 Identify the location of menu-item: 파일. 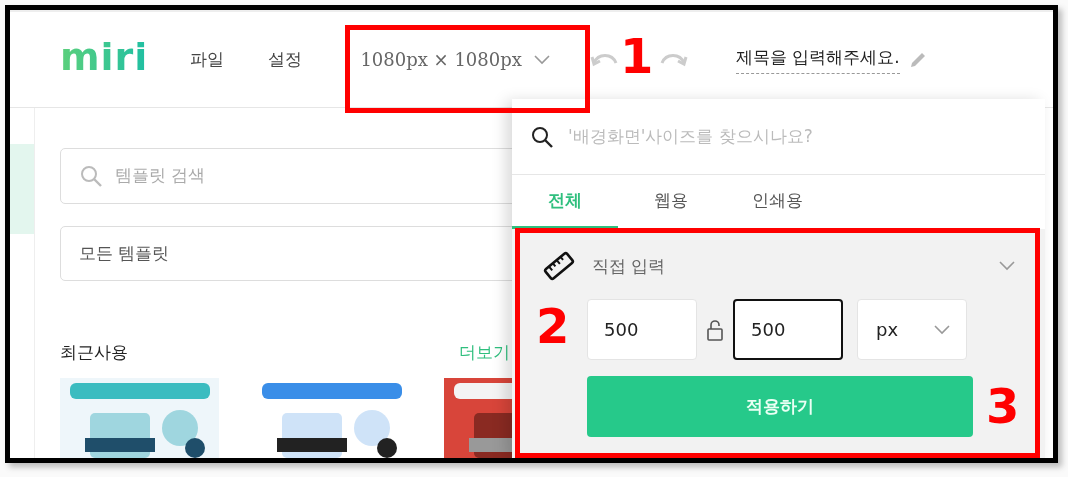
(207, 59).